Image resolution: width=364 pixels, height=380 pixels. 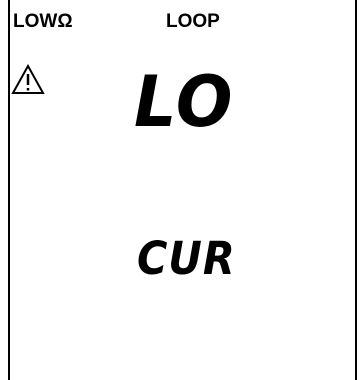 I want to click on left-border, so click(x=9, y=190).